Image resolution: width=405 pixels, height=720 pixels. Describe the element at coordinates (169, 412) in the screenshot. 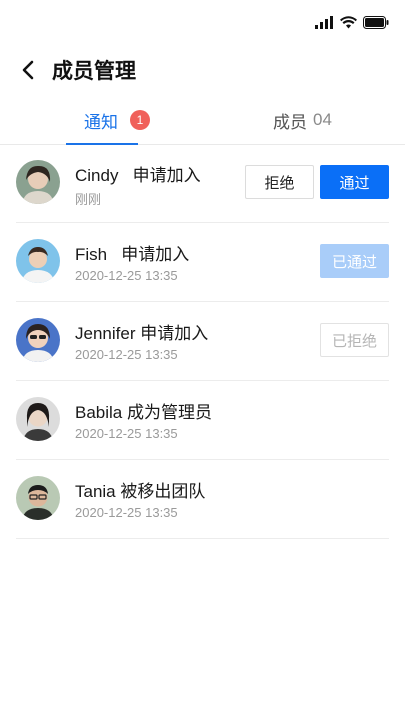

I see `notification-action: 成为管理员` at that location.